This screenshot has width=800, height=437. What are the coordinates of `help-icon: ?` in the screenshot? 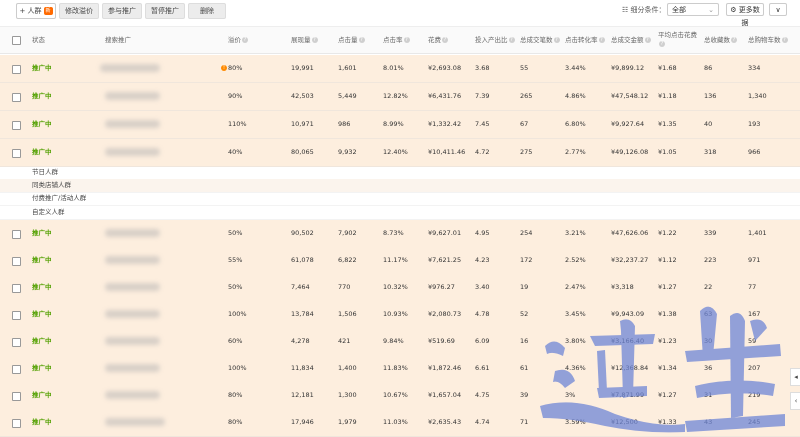 It's located at (245, 40).